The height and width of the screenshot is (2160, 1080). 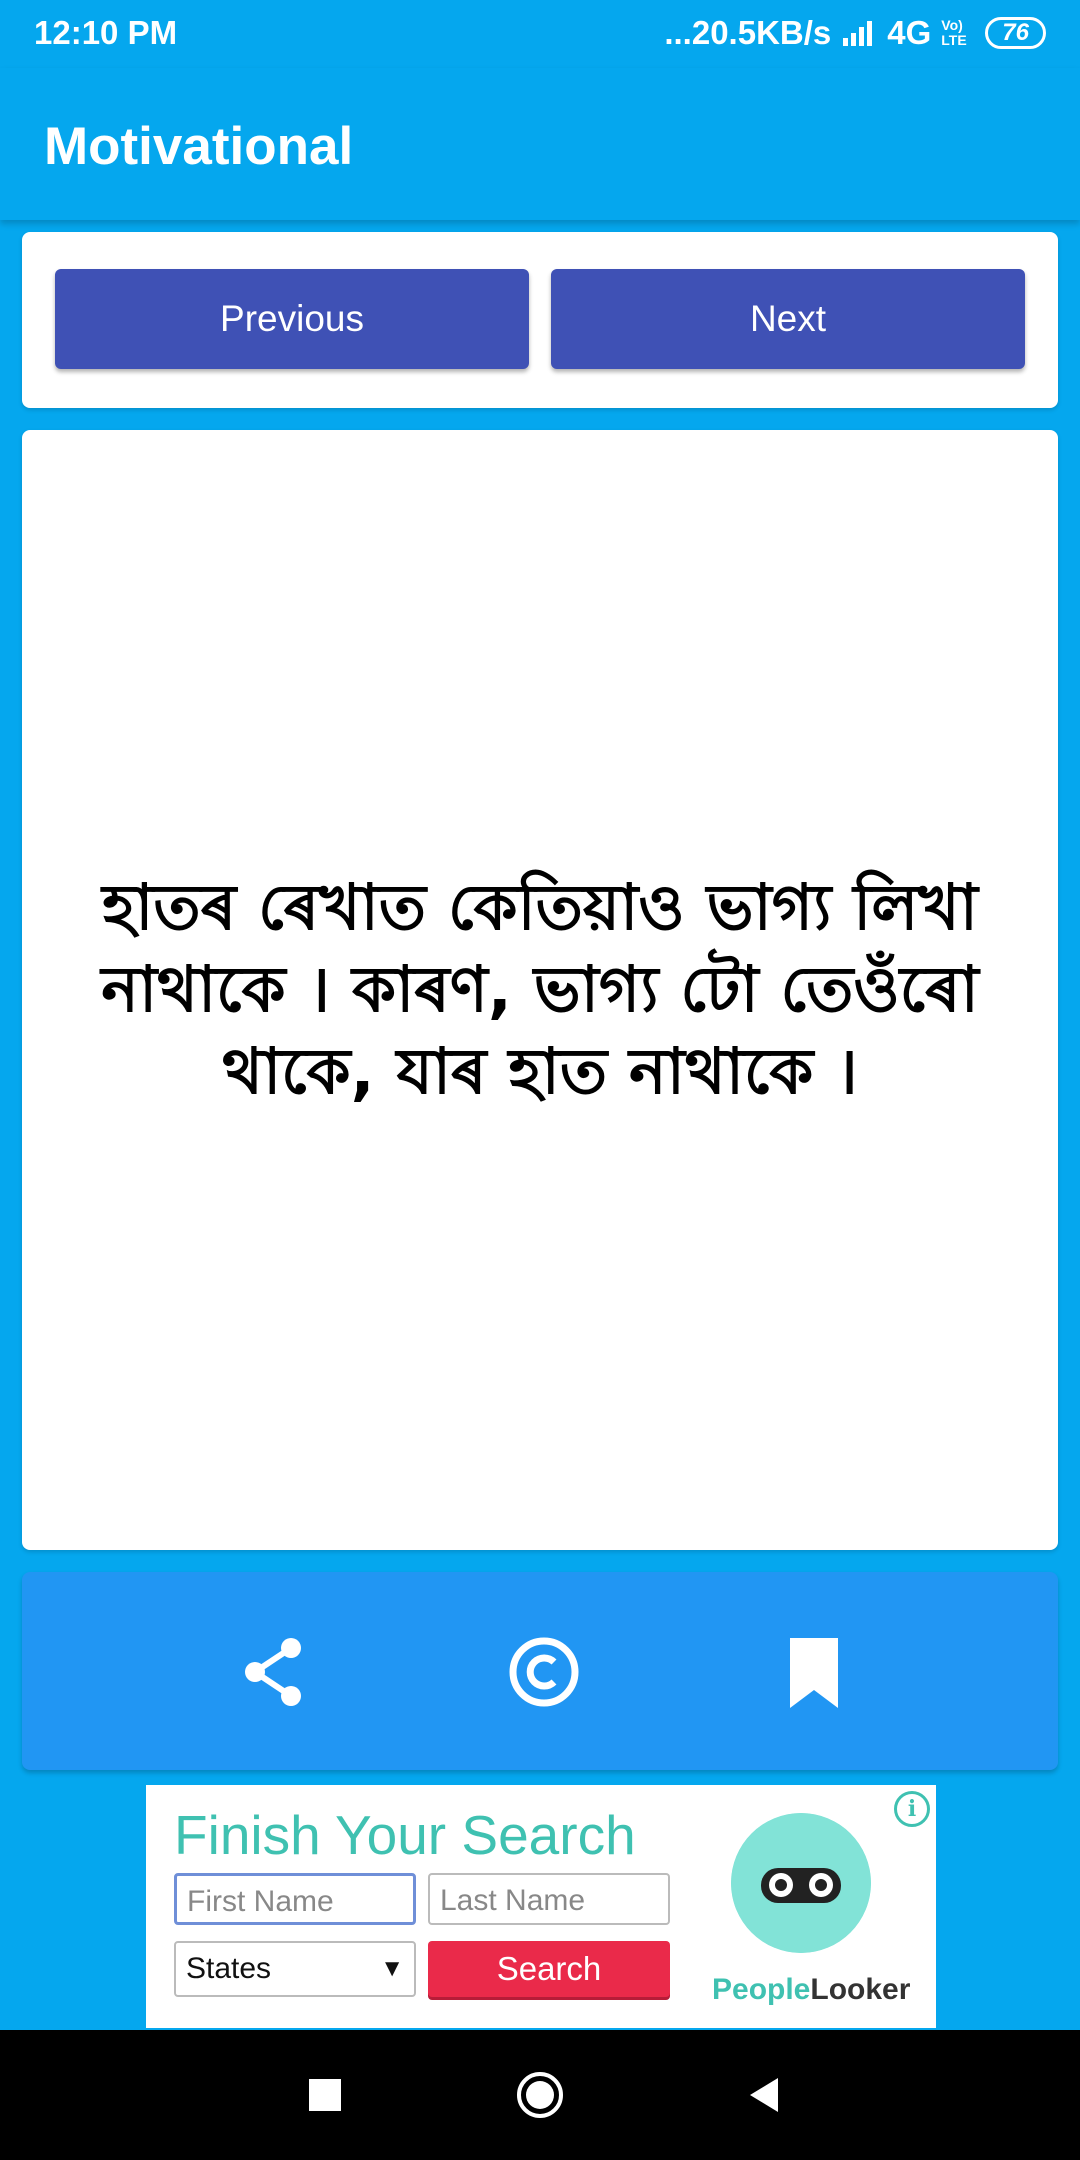 I want to click on bookmark-icon, so click(x=814, y=1672).